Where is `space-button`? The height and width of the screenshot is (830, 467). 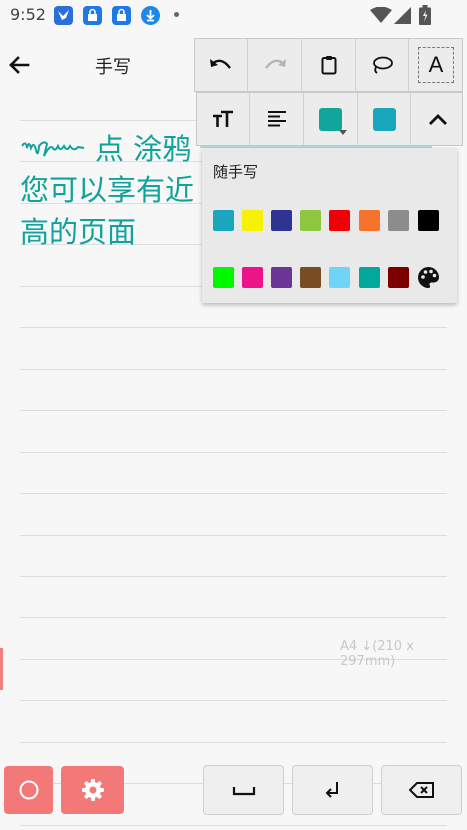 space-button is located at coordinates (243, 790).